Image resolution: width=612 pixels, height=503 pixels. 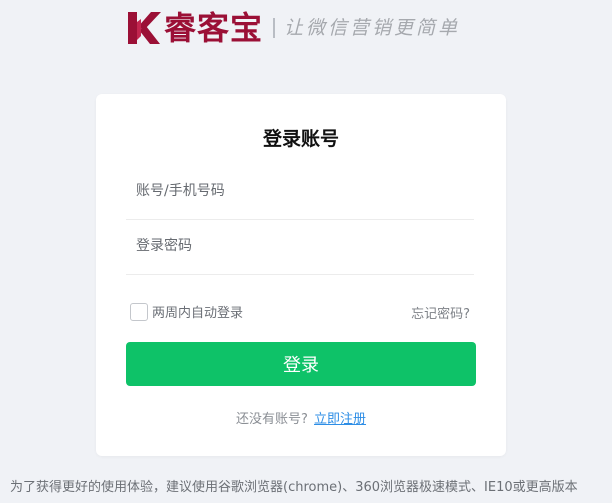 What do you see at coordinates (274, 28) in the screenshot?
I see `header-divider` at bounding box center [274, 28].